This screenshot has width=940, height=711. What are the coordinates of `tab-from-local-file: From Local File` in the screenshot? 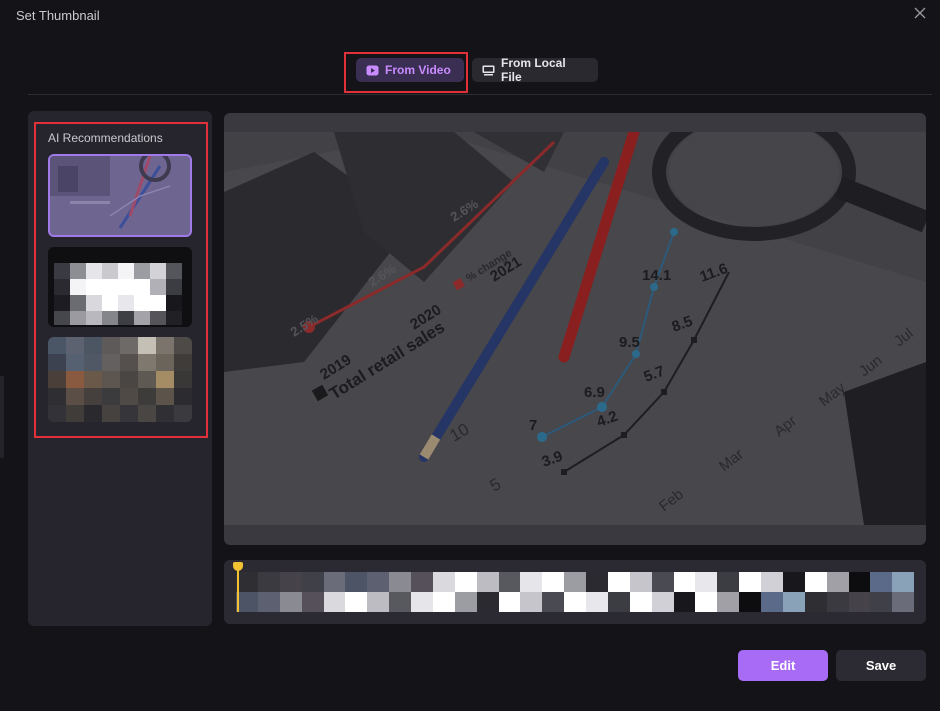 It's located at (535, 70).